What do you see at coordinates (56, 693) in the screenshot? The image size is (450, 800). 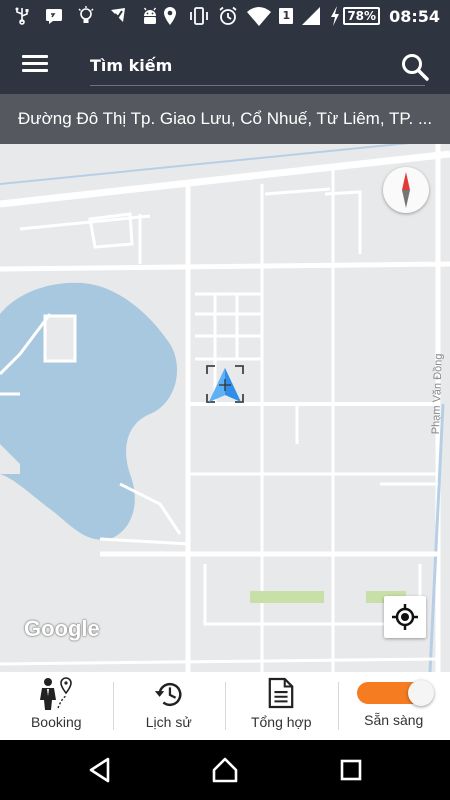 I see `booking-person-icon` at bounding box center [56, 693].